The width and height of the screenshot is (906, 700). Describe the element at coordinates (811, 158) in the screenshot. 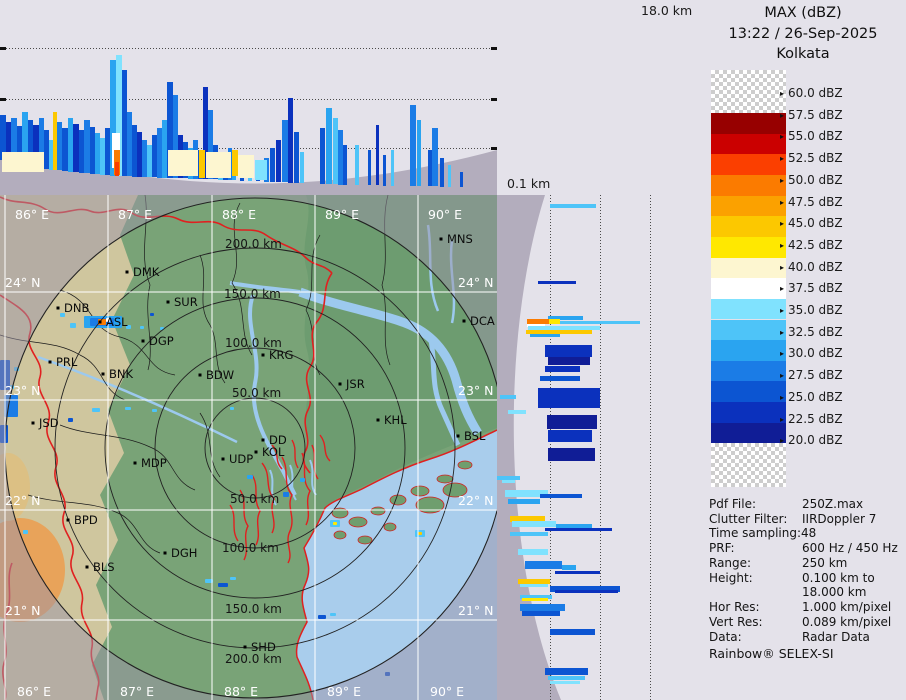

I see `legend-threshold-label: ▸ 52.5 dBZ` at that location.